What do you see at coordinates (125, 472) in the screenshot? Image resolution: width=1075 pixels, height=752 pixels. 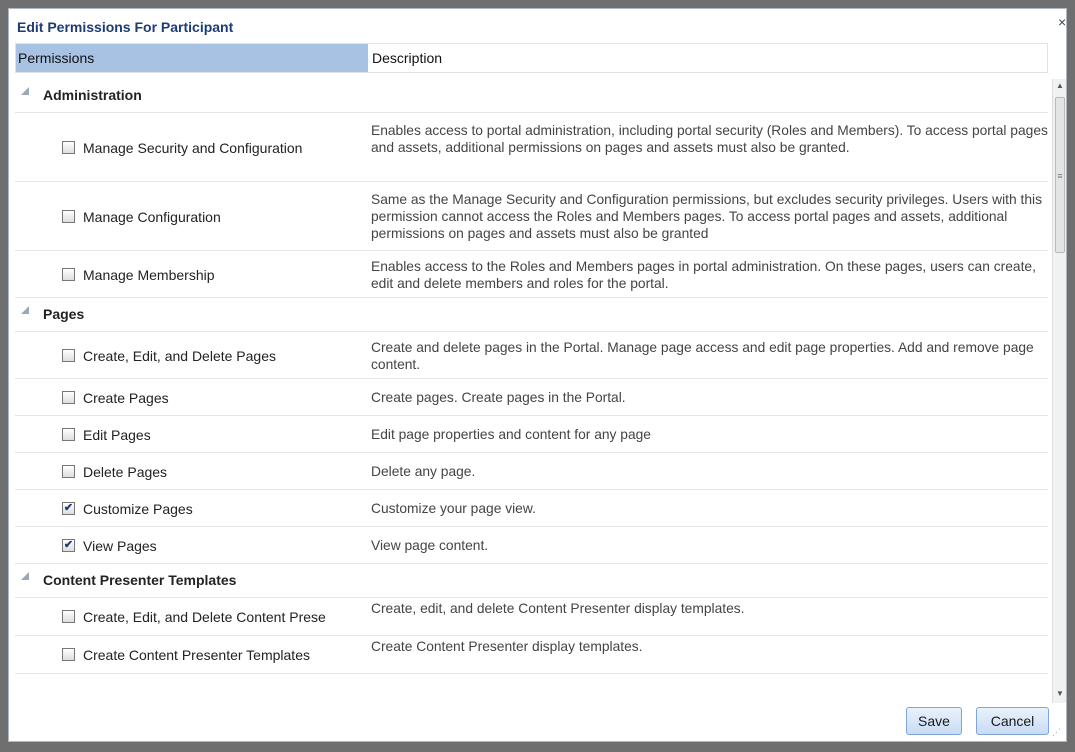 I see `permission-label: Delete Pages` at bounding box center [125, 472].